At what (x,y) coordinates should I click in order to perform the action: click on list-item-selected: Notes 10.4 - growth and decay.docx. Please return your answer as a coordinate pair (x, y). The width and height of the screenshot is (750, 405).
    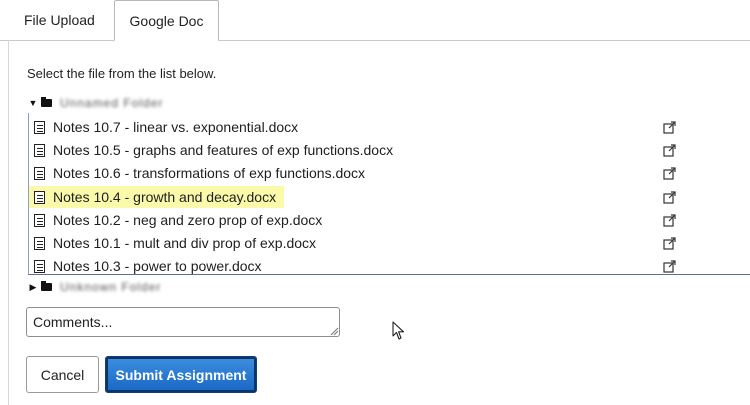
    Looking at the image, I should click on (157, 197).